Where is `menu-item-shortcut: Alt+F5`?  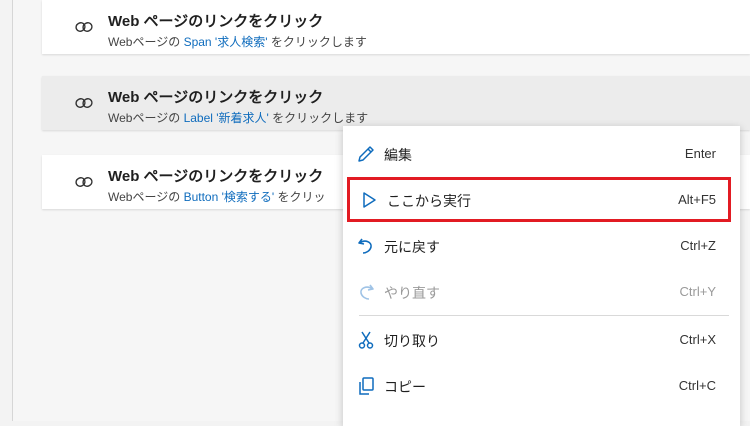 menu-item-shortcut: Alt+F5 is located at coordinates (697, 199).